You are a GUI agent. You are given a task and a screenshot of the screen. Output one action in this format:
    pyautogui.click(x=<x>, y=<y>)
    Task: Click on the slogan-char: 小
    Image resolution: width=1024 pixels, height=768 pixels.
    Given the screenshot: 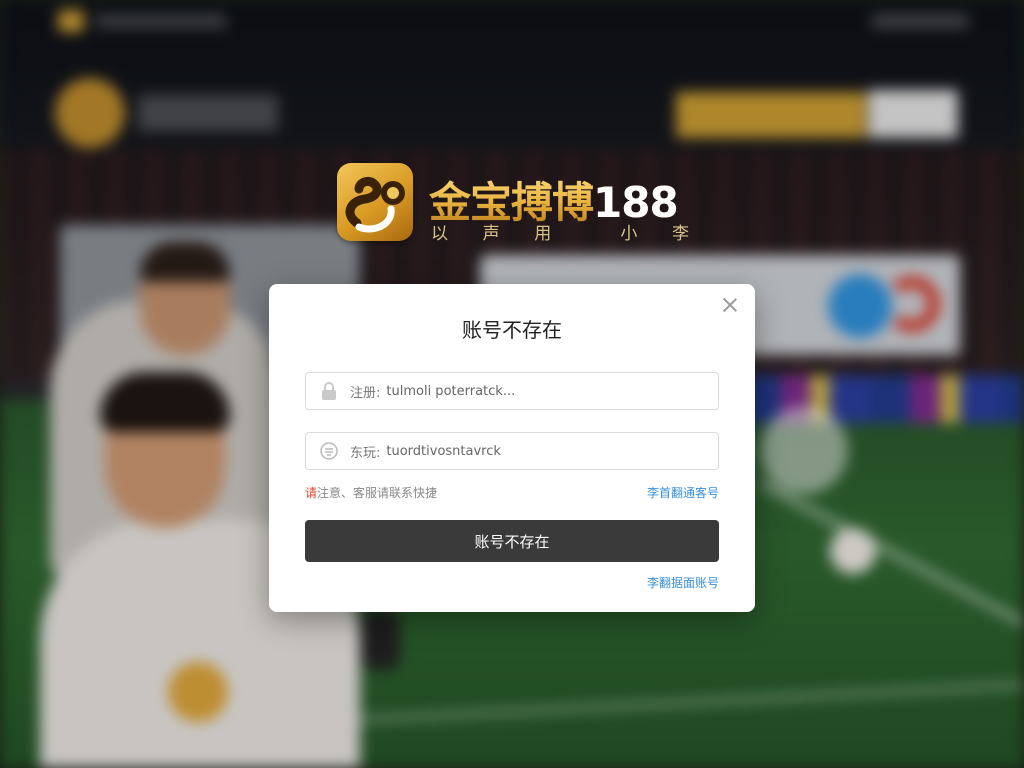 What is the action you would take?
    pyautogui.click(x=629, y=234)
    